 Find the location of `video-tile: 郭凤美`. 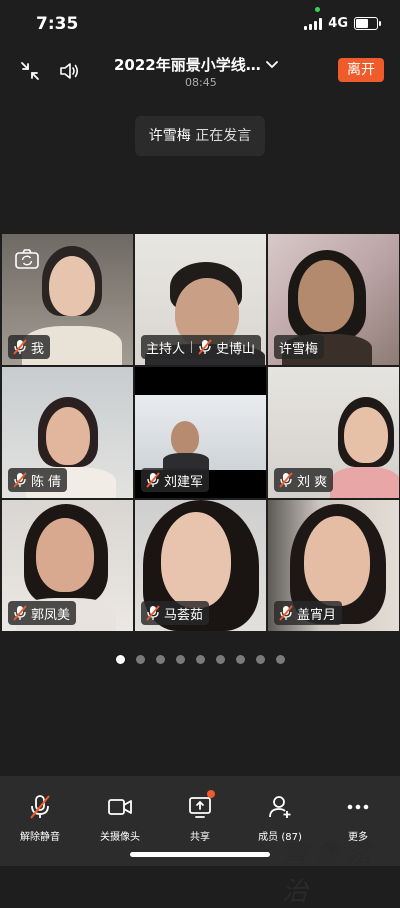

video-tile: 郭凤美 is located at coordinates (67, 565).